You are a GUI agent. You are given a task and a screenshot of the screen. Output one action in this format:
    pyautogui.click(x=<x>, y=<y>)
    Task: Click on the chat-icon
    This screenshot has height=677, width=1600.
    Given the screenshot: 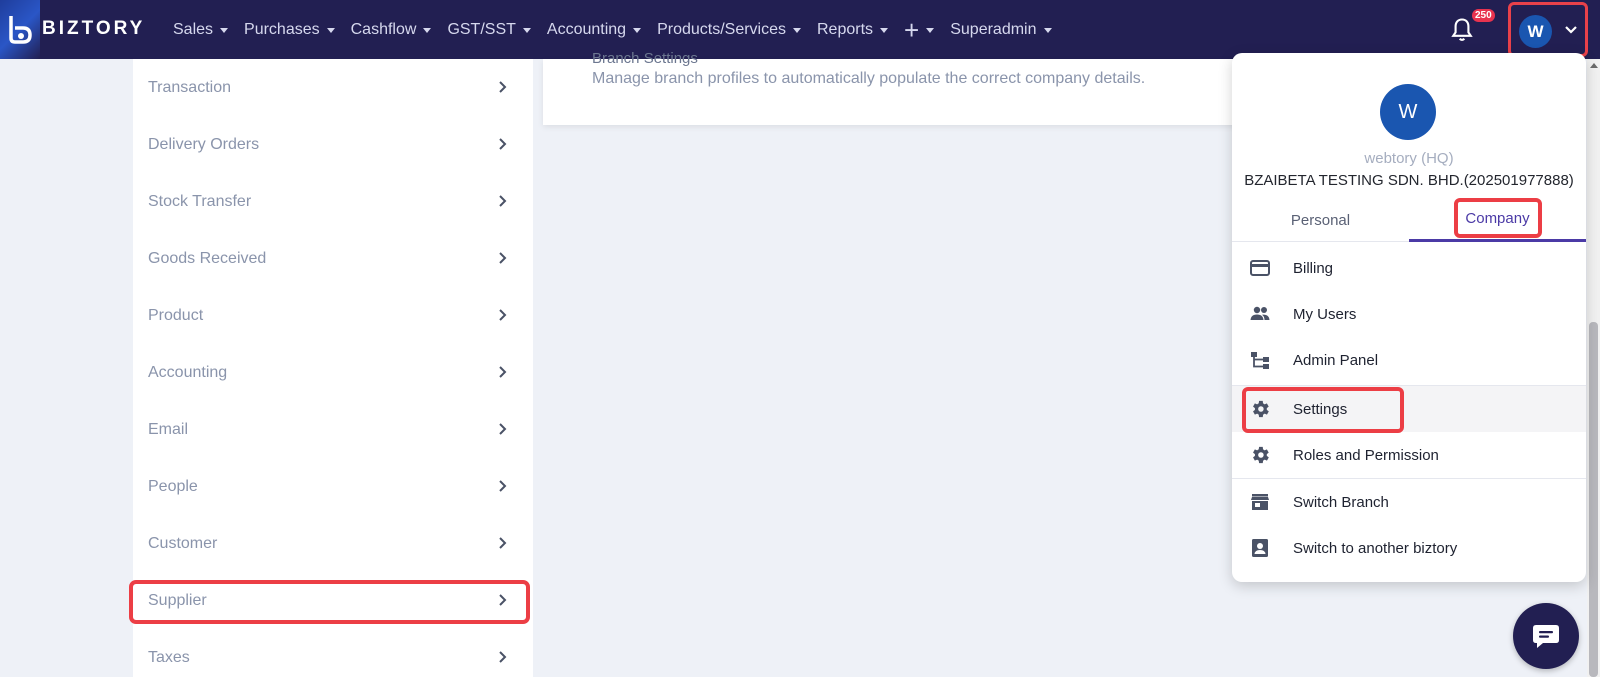 What is the action you would take?
    pyautogui.click(x=1546, y=636)
    